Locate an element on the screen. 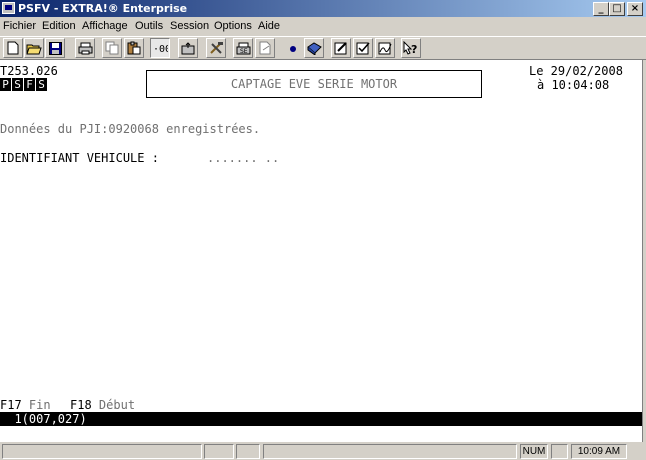 This screenshot has height=460, width=646. menu-options: Options is located at coordinates (233, 26).